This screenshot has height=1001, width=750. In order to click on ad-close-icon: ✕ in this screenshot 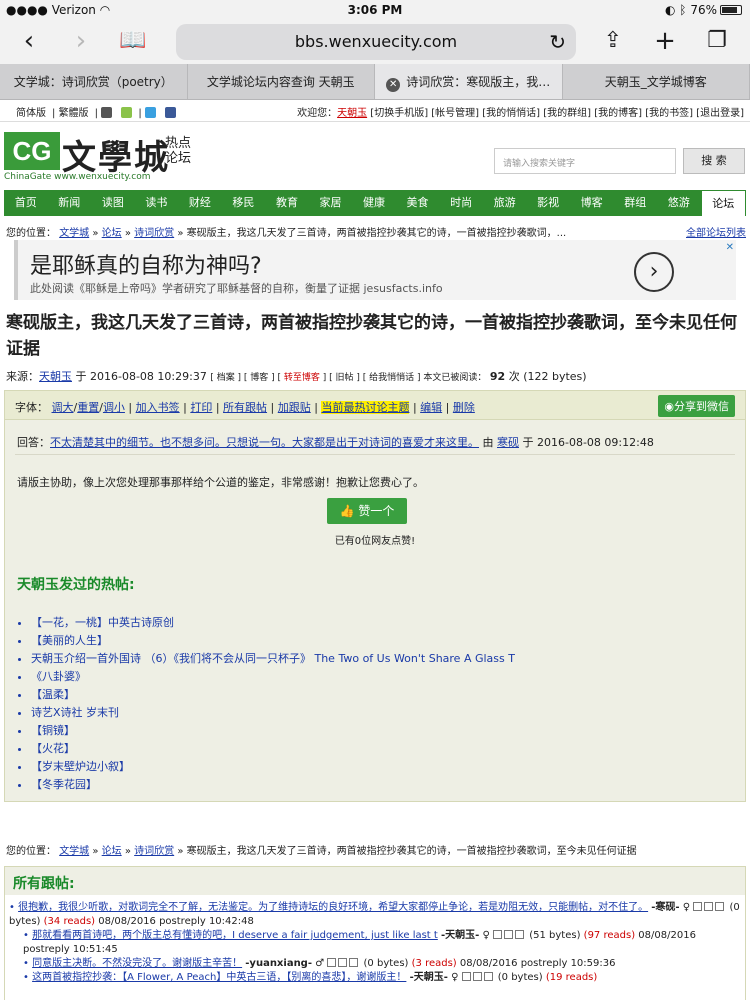, I will do `click(730, 247)`.